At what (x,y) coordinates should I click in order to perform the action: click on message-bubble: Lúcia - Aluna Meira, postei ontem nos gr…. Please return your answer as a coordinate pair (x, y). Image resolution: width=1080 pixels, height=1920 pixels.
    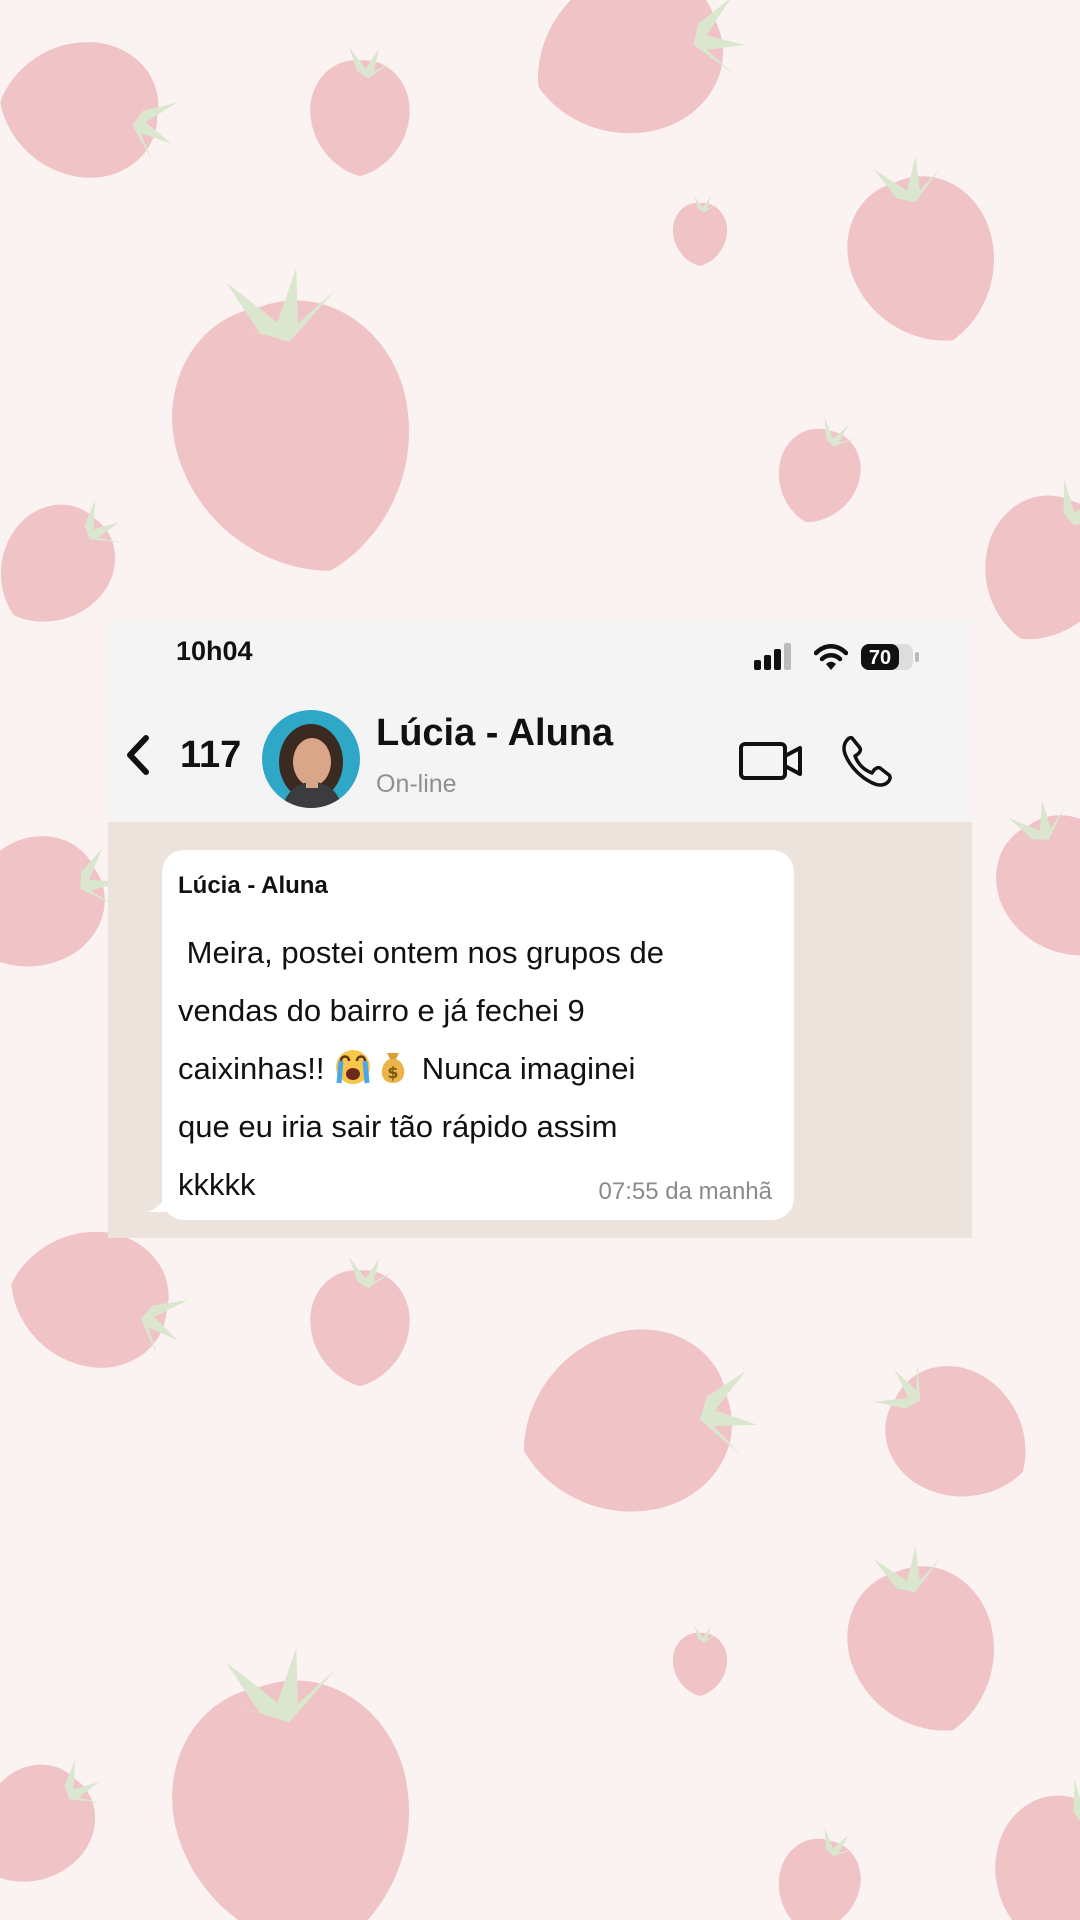
    Looking at the image, I should click on (478, 1035).